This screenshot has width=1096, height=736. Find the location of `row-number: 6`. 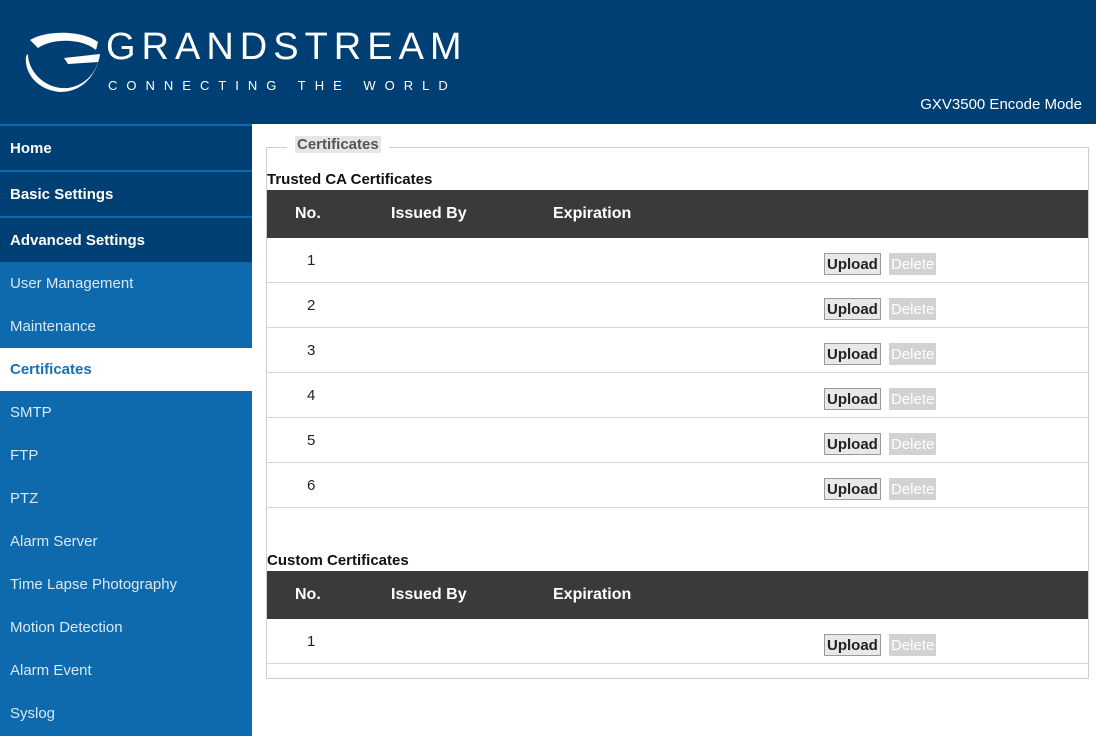

row-number: 6 is located at coordinates (311, 485).